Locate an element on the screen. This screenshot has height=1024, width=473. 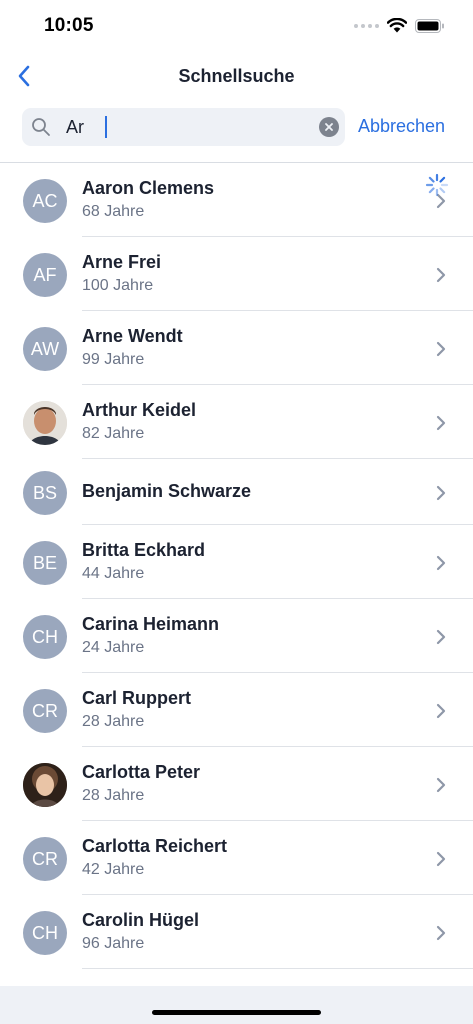
text-cursor is located at coordinates (106, 127).